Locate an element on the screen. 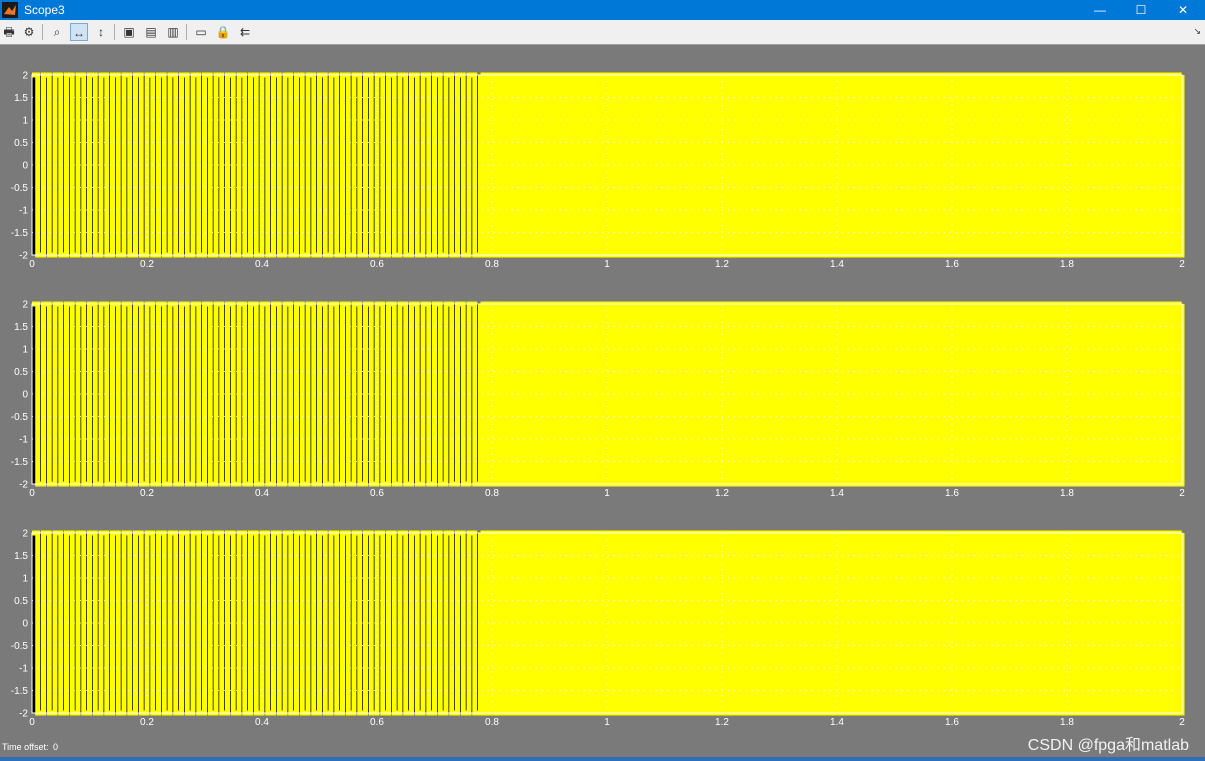 This screenshot has height=761, width=1205. window-title: Scope3 is located at coordinates (44, 10).